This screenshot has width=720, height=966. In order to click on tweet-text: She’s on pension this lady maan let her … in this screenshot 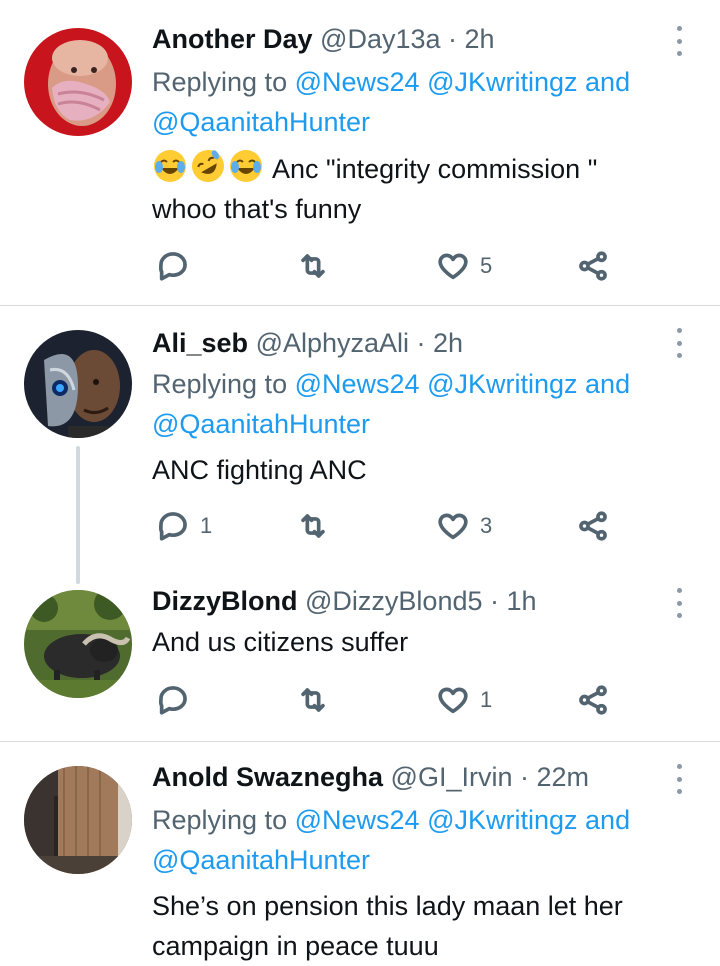, I will do `click(422, 926)`.